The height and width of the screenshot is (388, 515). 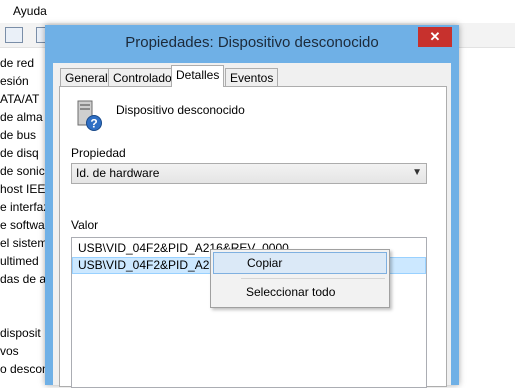 What do you see at coordinates (435, 37) in the screenshot?
I see `close-button: ✕` at bounding box center [435, 37].